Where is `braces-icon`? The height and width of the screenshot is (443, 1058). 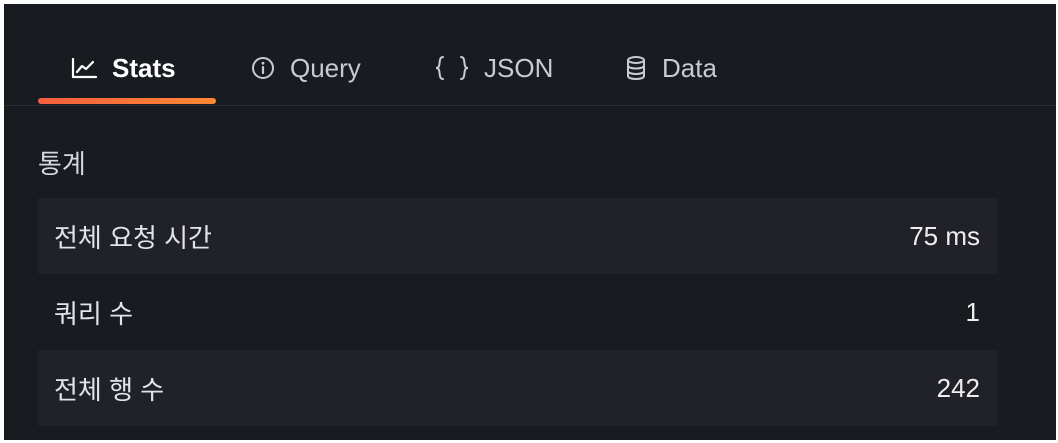
braces-icon is located at coordinates (452, 68).